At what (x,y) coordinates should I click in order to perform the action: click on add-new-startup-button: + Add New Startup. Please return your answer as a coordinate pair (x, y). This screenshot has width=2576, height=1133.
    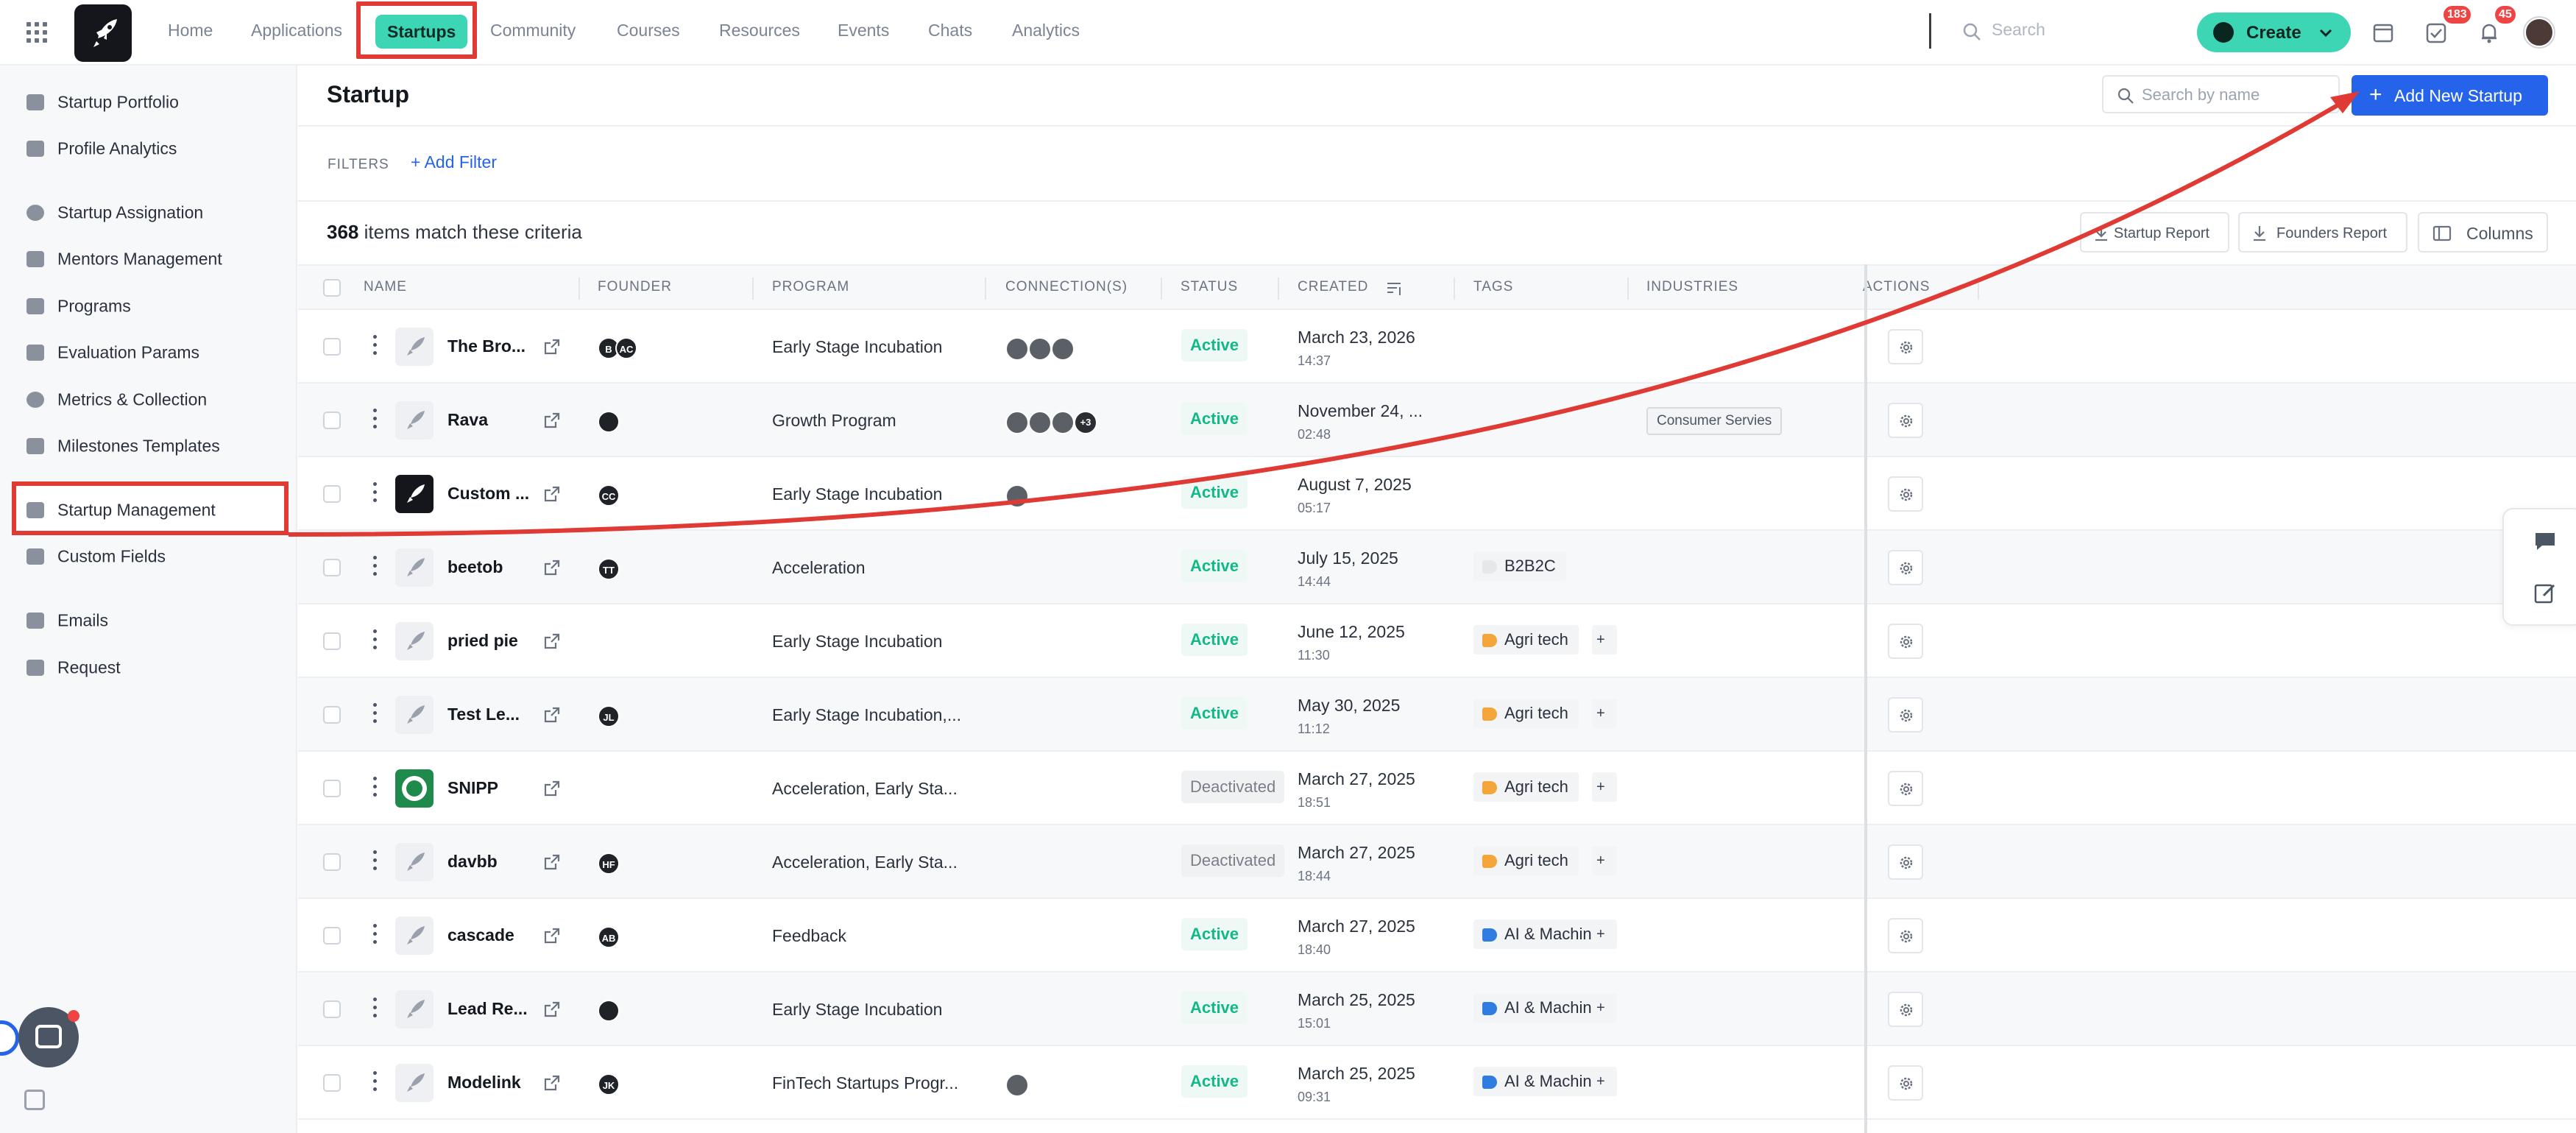
    Looking at the image, I should click on (2450, 95).